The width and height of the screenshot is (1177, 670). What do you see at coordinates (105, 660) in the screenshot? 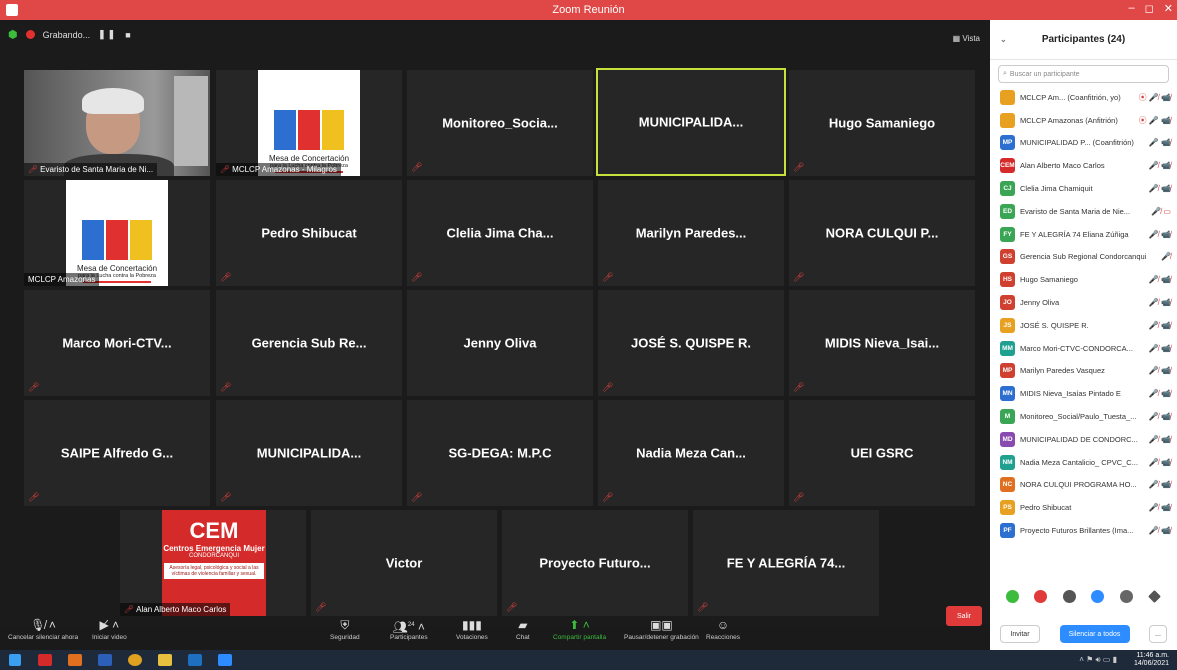
I see `word-icon` at bounding box center [105, 660].